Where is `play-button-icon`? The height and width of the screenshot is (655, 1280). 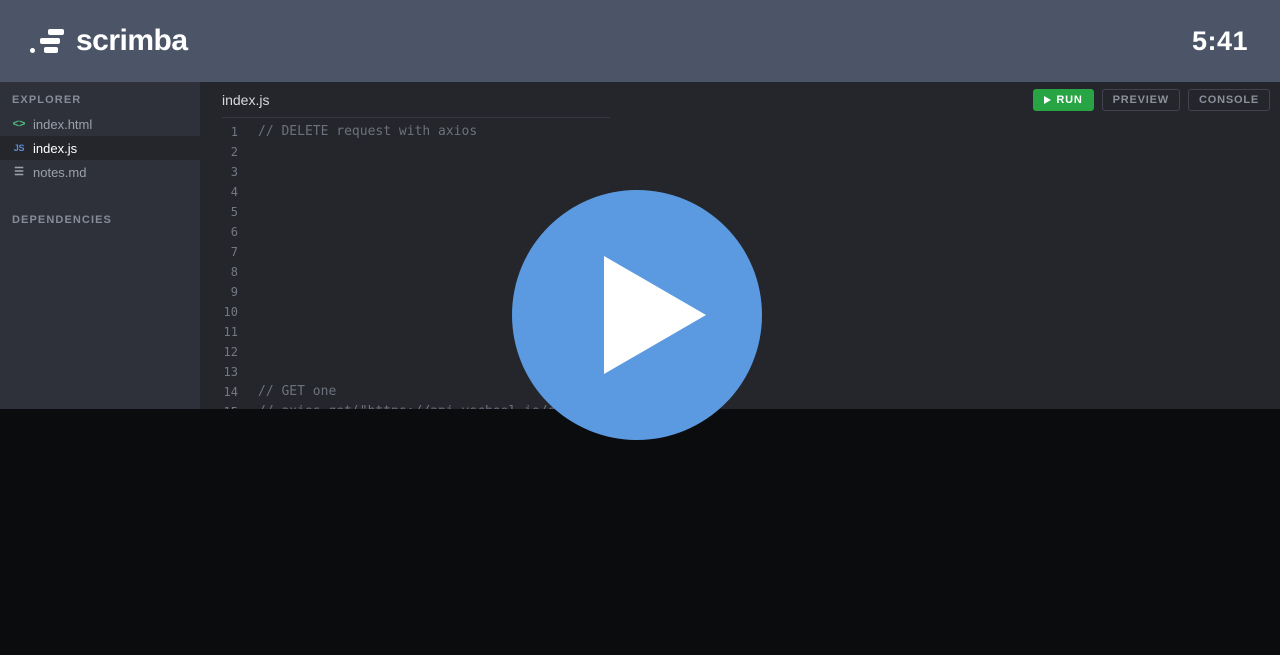 play-button-icon is located at coordinates (637, 315).